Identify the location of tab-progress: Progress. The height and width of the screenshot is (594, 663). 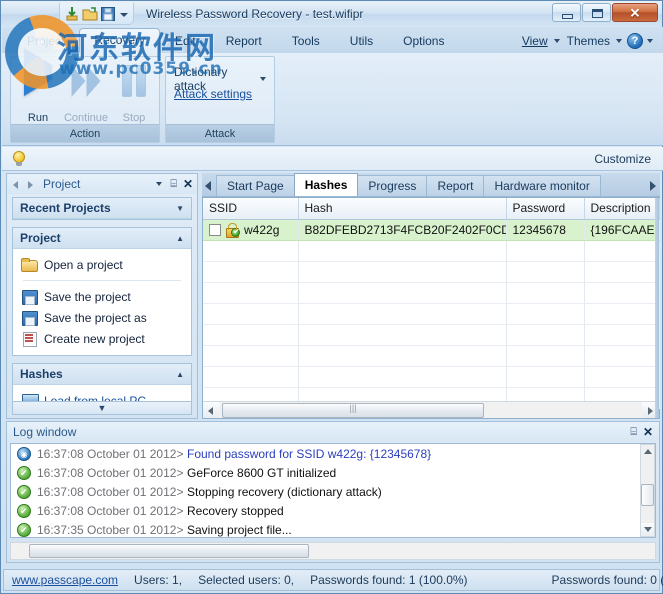
(392, 185).